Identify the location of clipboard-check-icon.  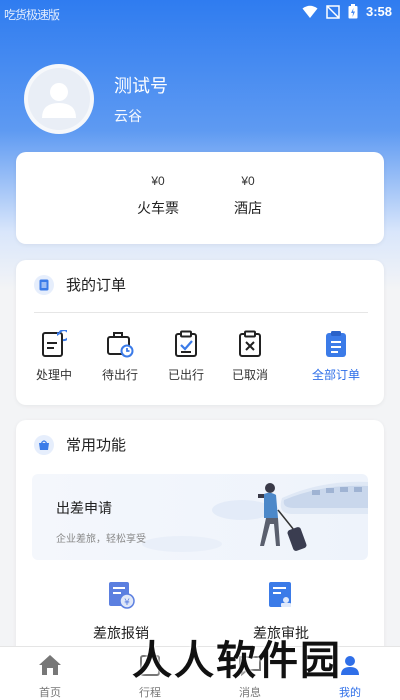
(186, 343).